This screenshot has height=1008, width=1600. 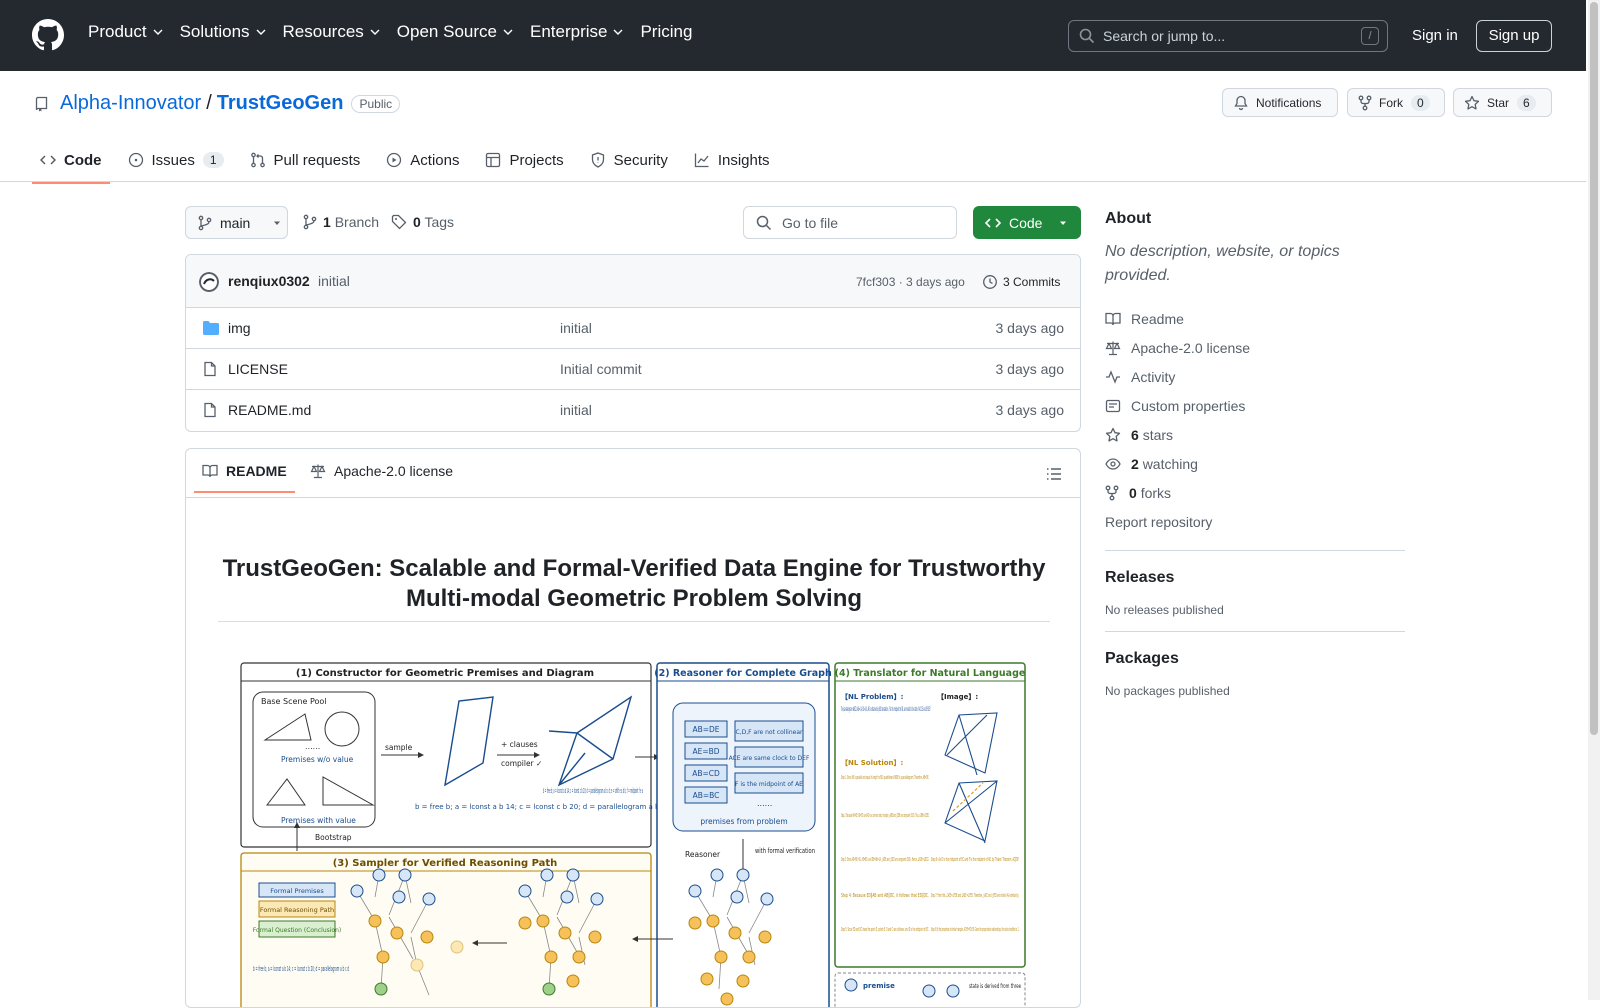 I want to click on svg-text: premises from problem, so click(x=743, y=821).